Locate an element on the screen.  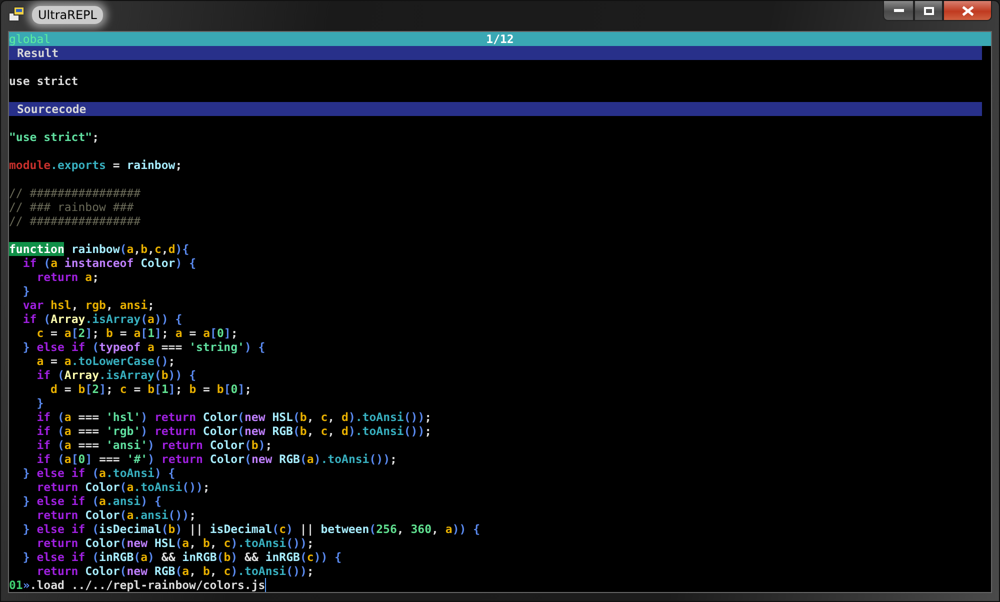
minimize-button is located at coordinates (898, 11).